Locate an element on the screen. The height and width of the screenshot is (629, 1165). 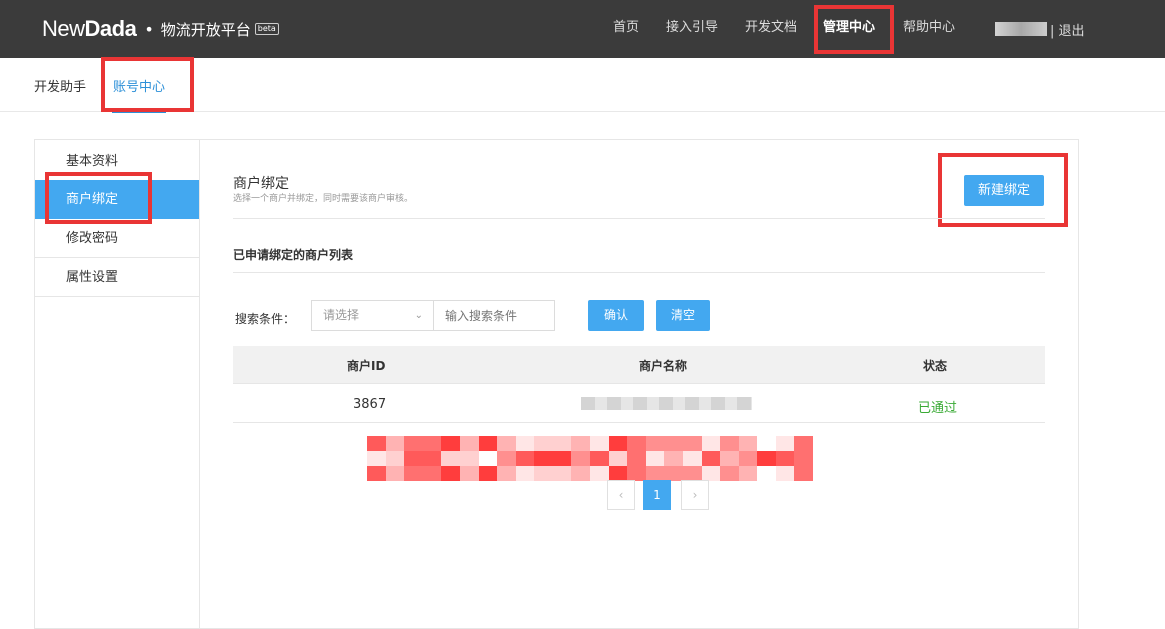
logo-new-text: New is located at coordinates (63, 28).